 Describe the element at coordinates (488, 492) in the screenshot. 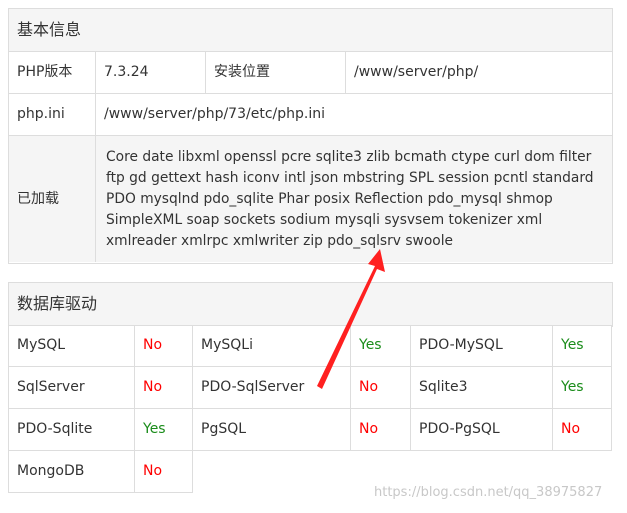

I see `watermark: https://blog.csdn.net/qq_38975827` at that location.